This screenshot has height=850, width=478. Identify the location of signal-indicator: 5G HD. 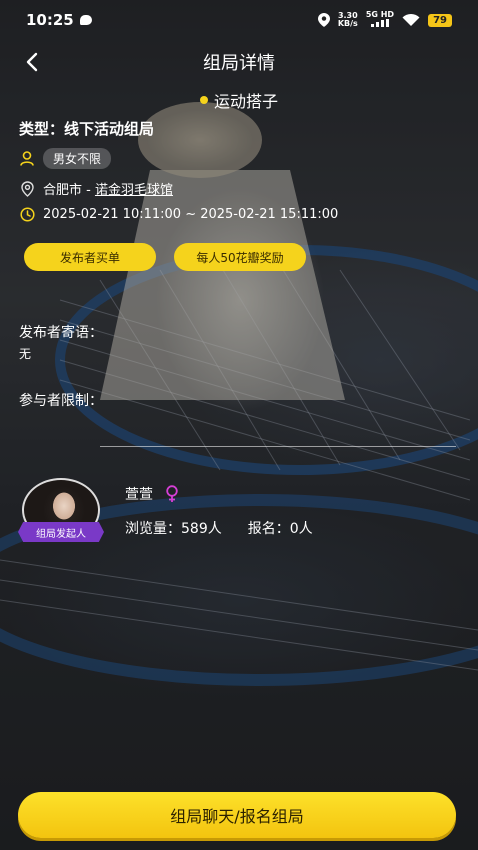
(380, 20).